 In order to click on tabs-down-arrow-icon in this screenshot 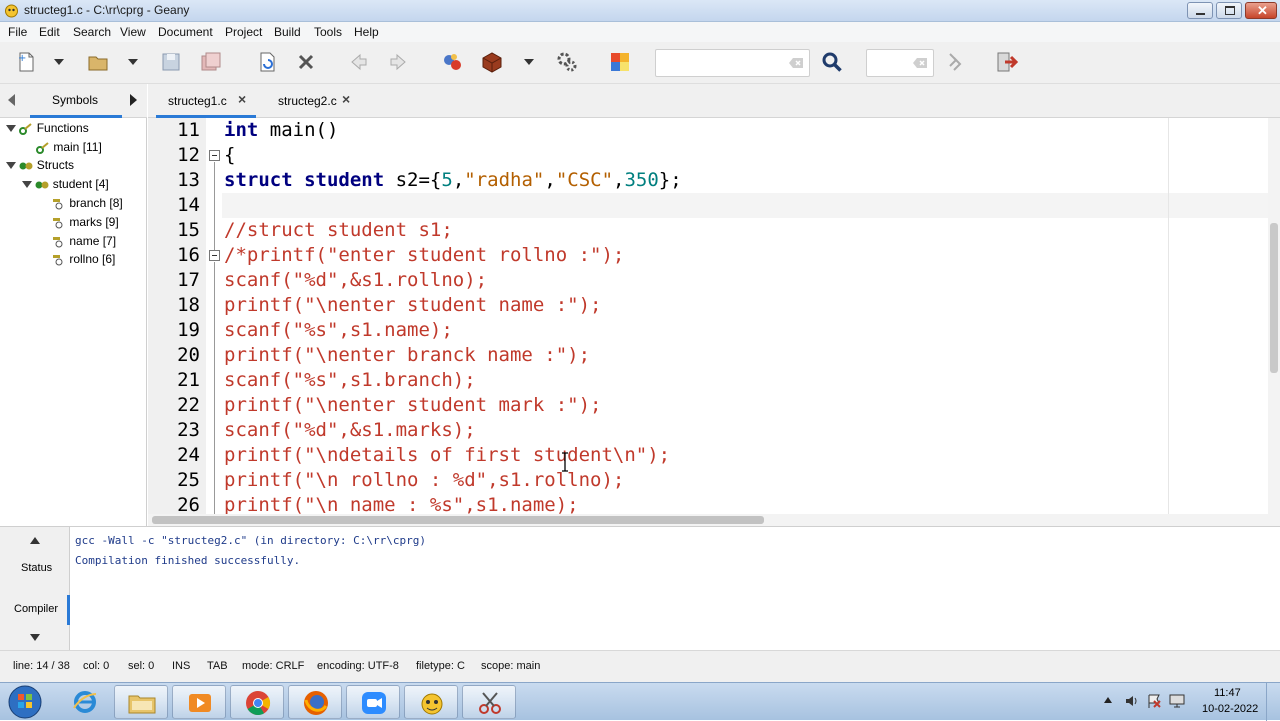, I will do `click(35, 637)`.